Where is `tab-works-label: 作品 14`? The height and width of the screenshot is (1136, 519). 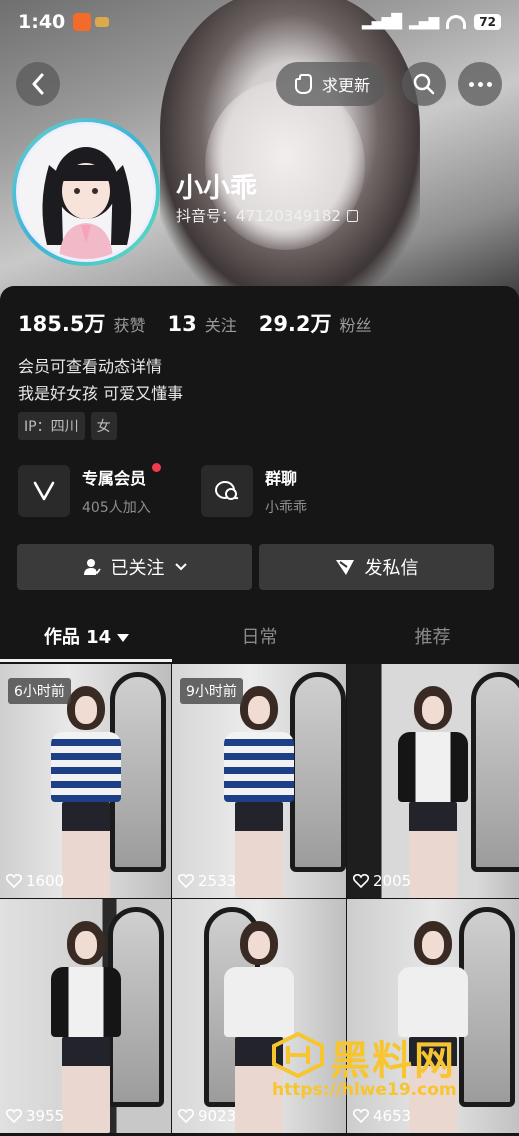
tab-works-label: 作品 14 is located at coordinates (77, 637).